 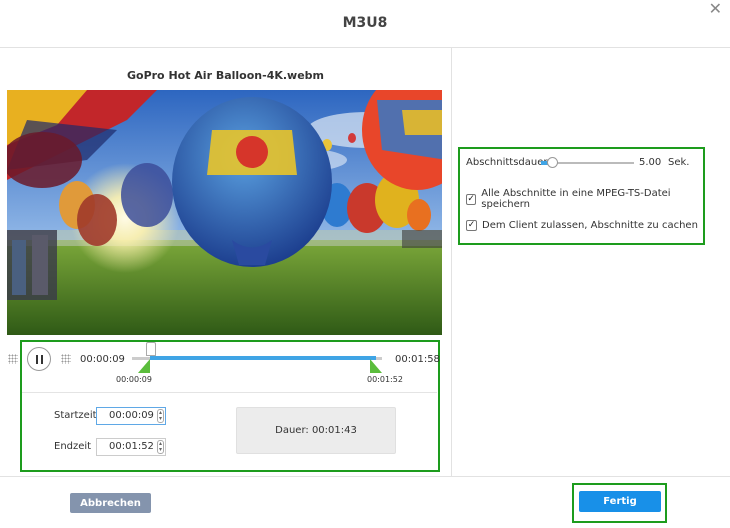 What do you see at coordinates (417, 359) in the screenshot?
I see `total-time: 00:01:58` at bounding box center [417, 359].